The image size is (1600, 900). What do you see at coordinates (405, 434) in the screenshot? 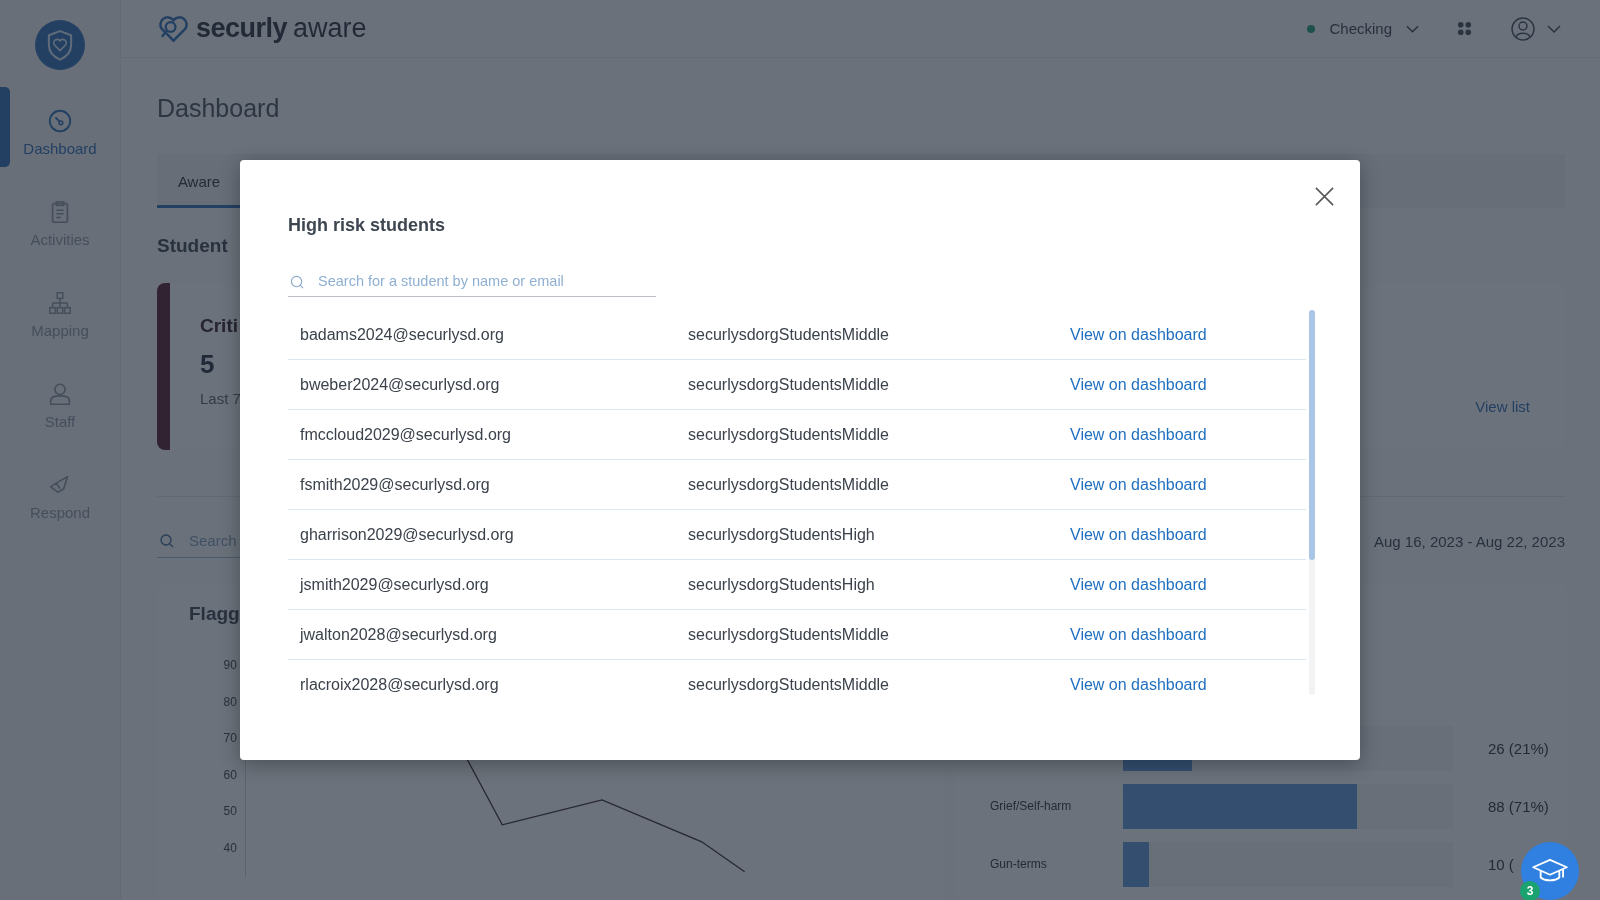
I see `student-email: fmccloud2029@securlysd.org` at bounding box center [405, 434].